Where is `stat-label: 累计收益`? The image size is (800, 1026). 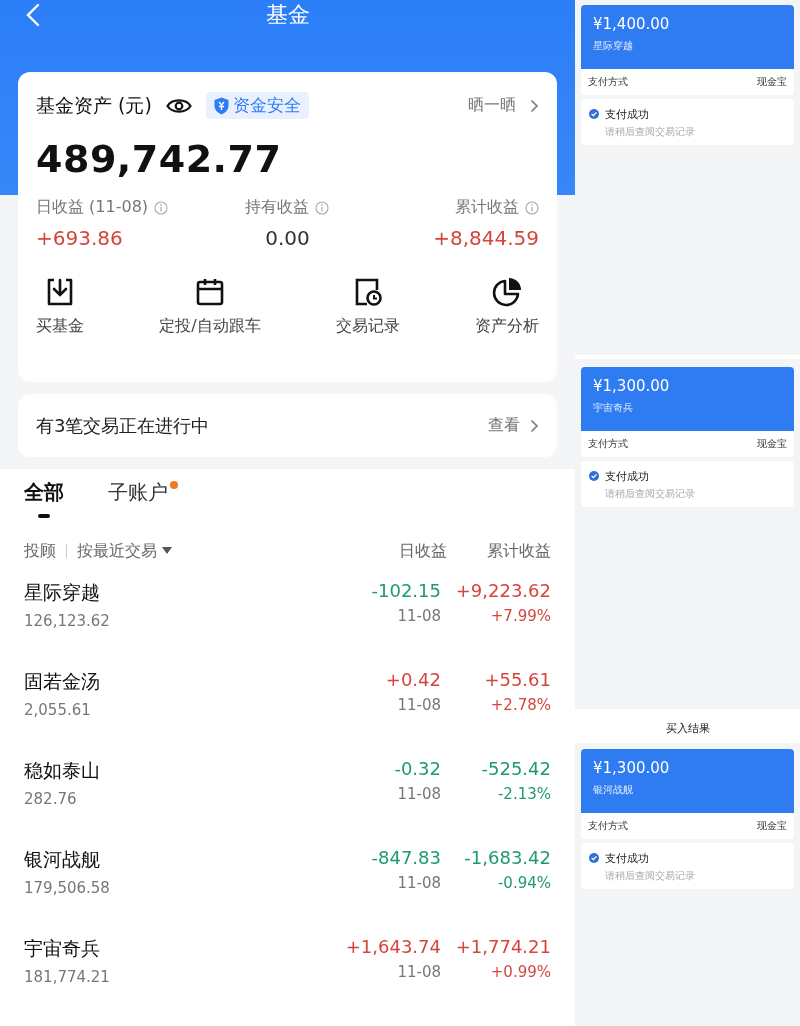
stat-label: 累计收益 is located at coordinates (487, 207).